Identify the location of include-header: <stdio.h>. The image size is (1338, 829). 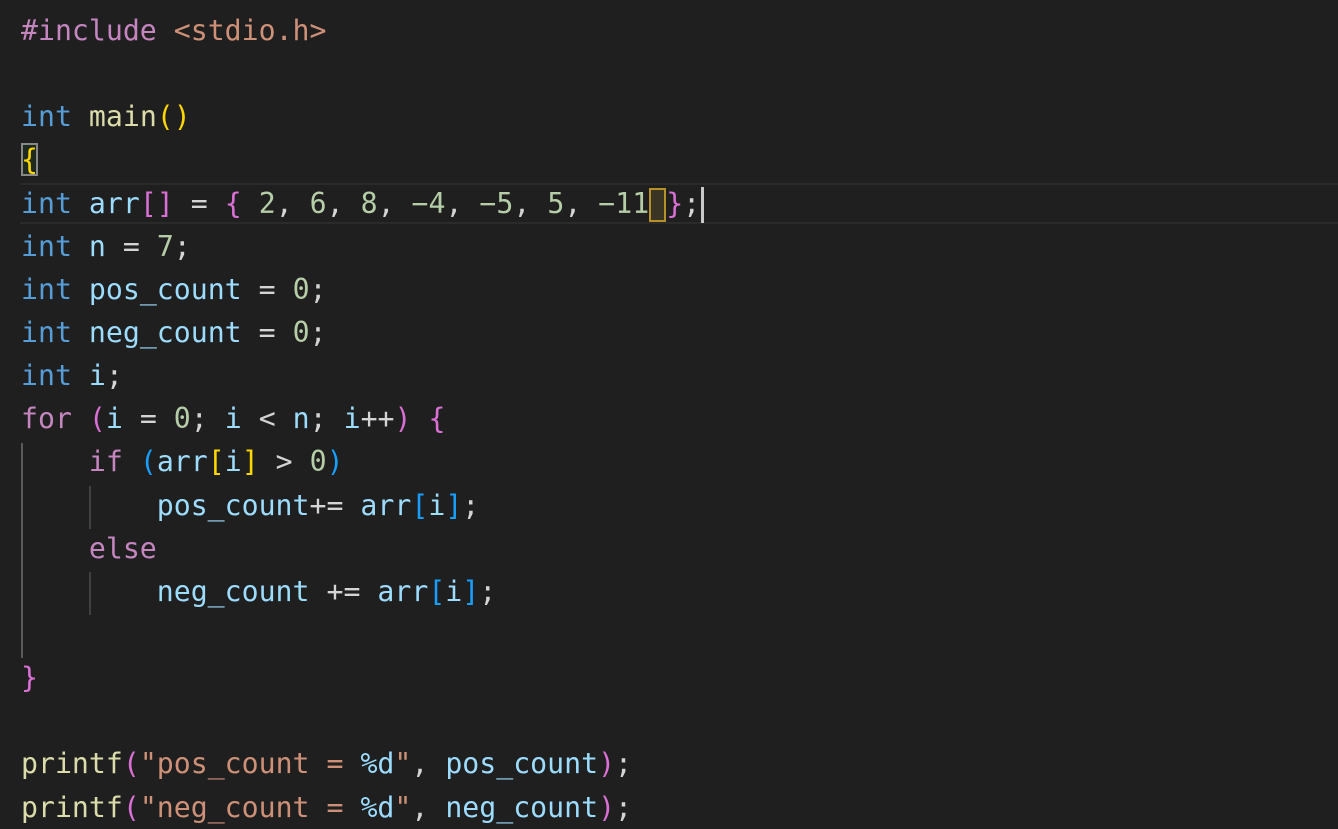
(250, 30).